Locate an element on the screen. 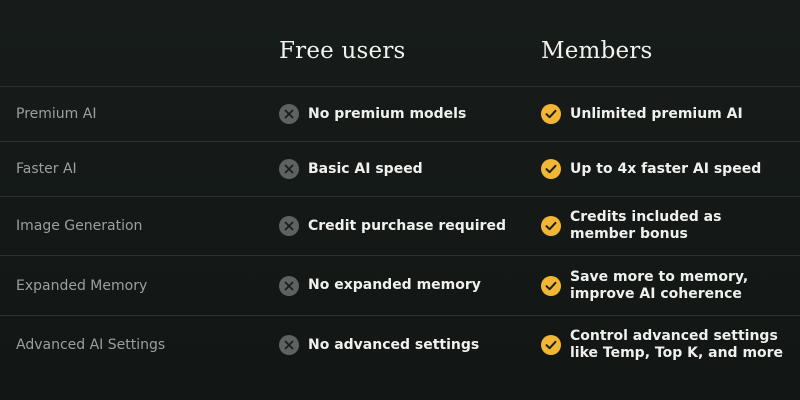 The height and width of the screenshot is (400, 800). member-cell-text: Unlimited premium AI is located at coordinates (656, 113).